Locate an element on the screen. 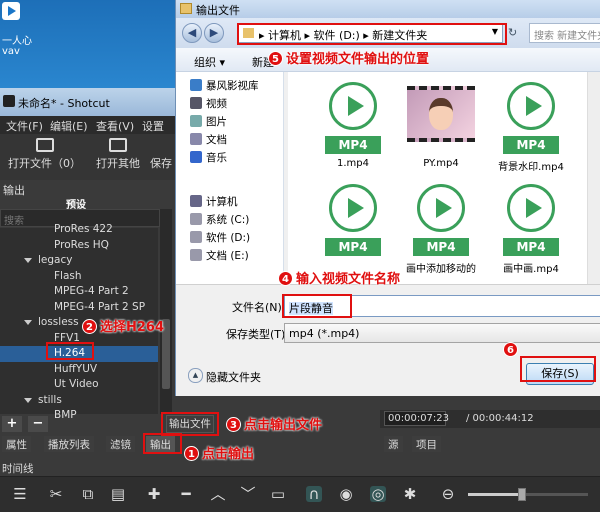 Image resolution: width=600 pixels, height=512 pixels. desktop-label-2: vav is located at coordinates (11, 51).